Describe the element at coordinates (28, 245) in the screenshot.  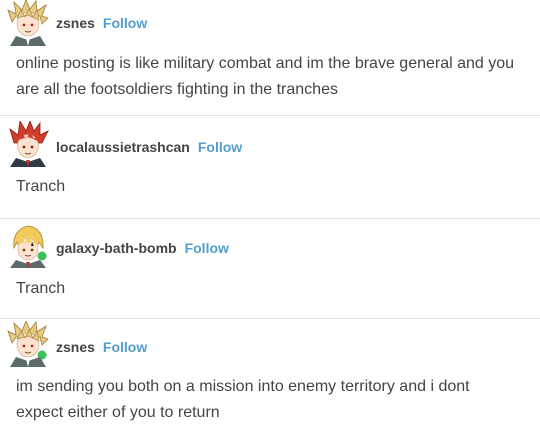
I see `avatar-yellow-hair-icon` at that location.